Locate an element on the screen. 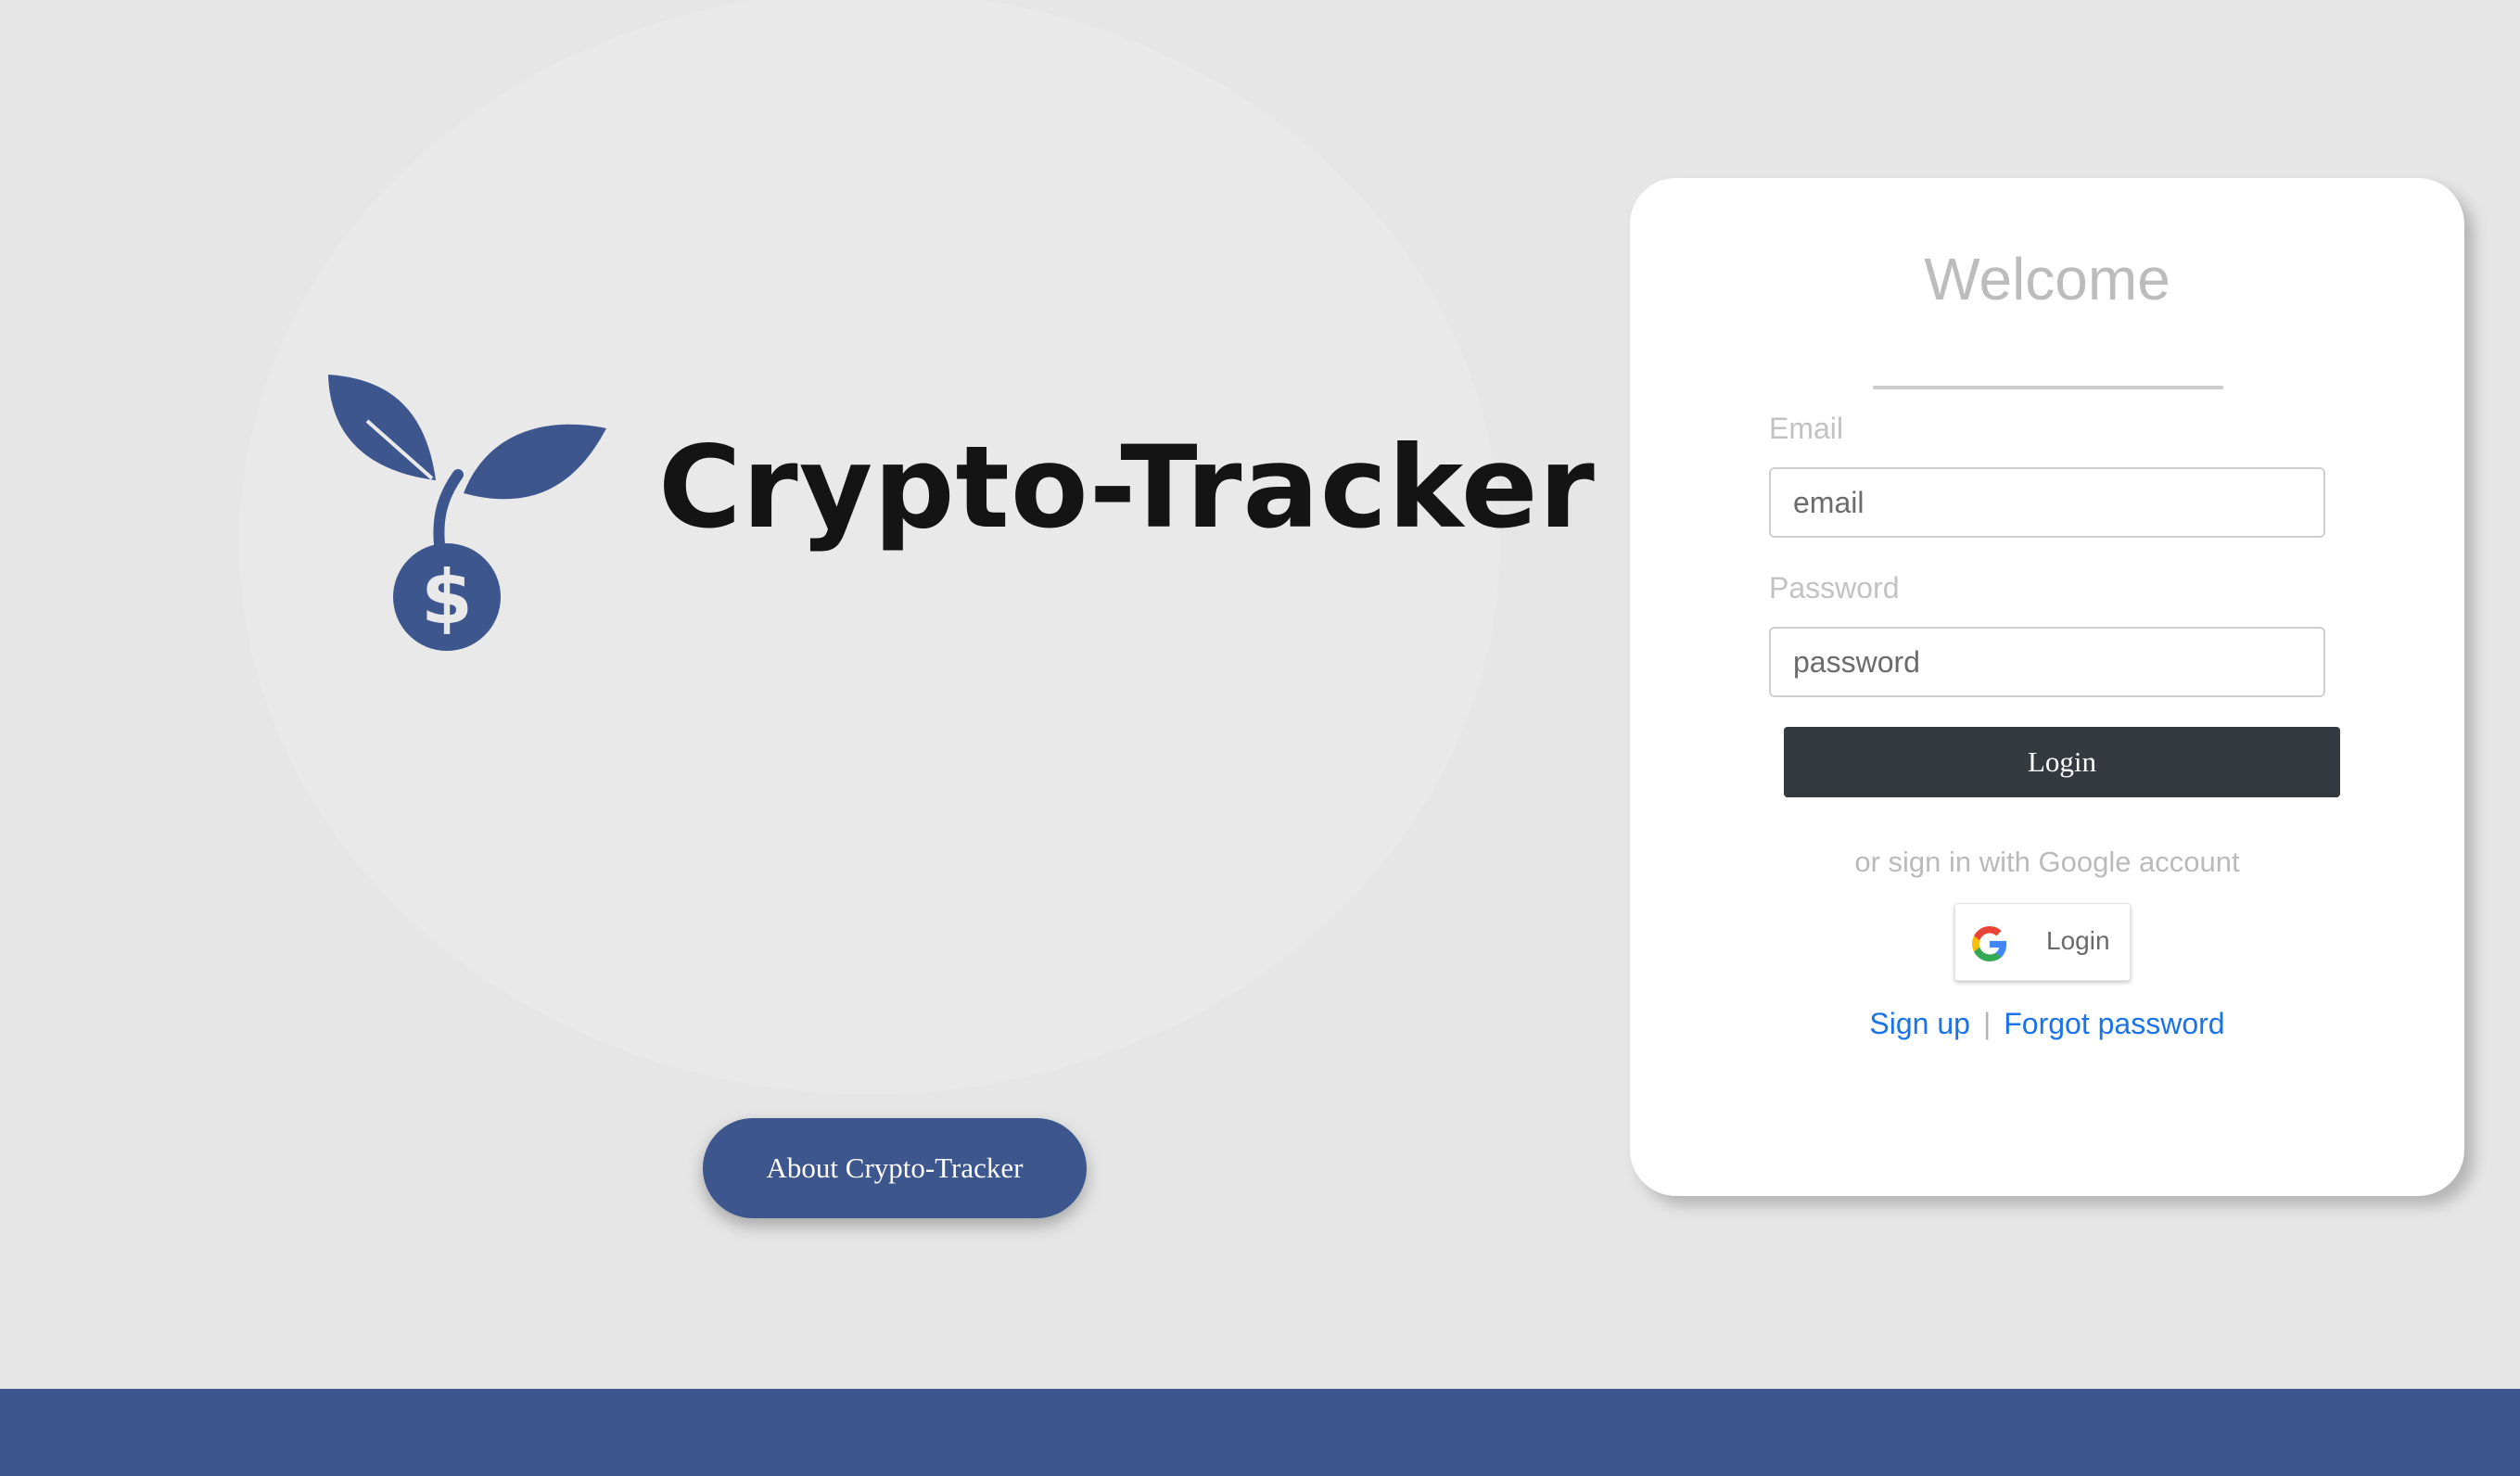 The height and width of the screenshot is (1476, 2520). alt-sign-in-text: or sign in with Google account is located at coordinates (2047, 862).